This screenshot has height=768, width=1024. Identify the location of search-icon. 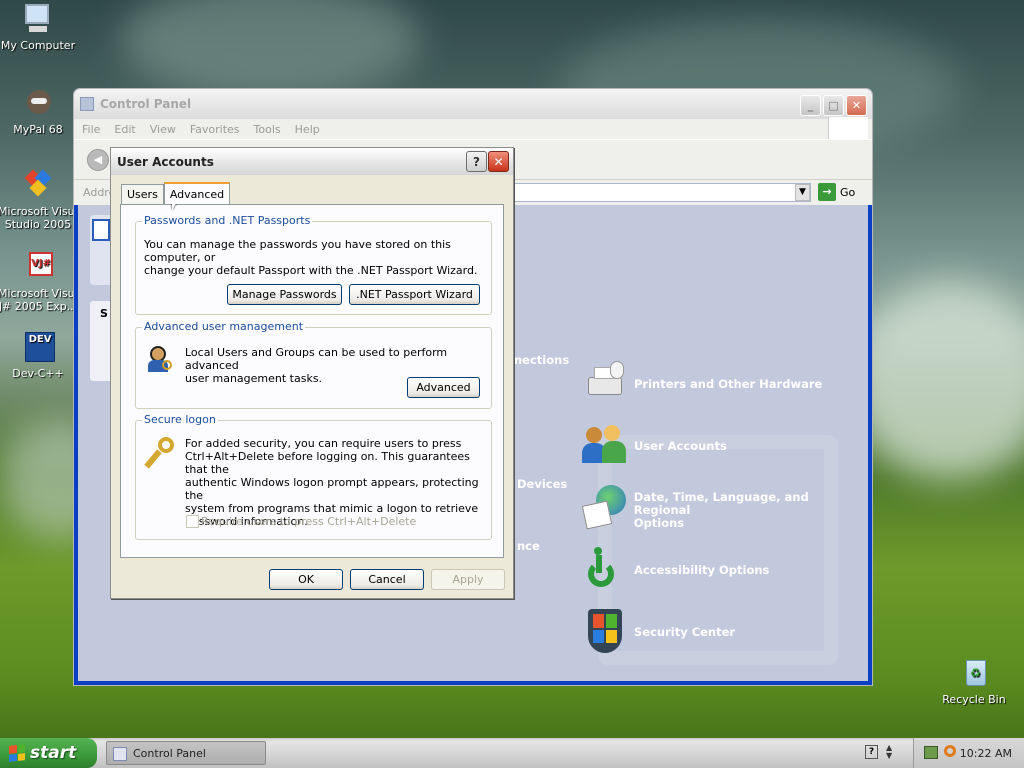
(950, 751).